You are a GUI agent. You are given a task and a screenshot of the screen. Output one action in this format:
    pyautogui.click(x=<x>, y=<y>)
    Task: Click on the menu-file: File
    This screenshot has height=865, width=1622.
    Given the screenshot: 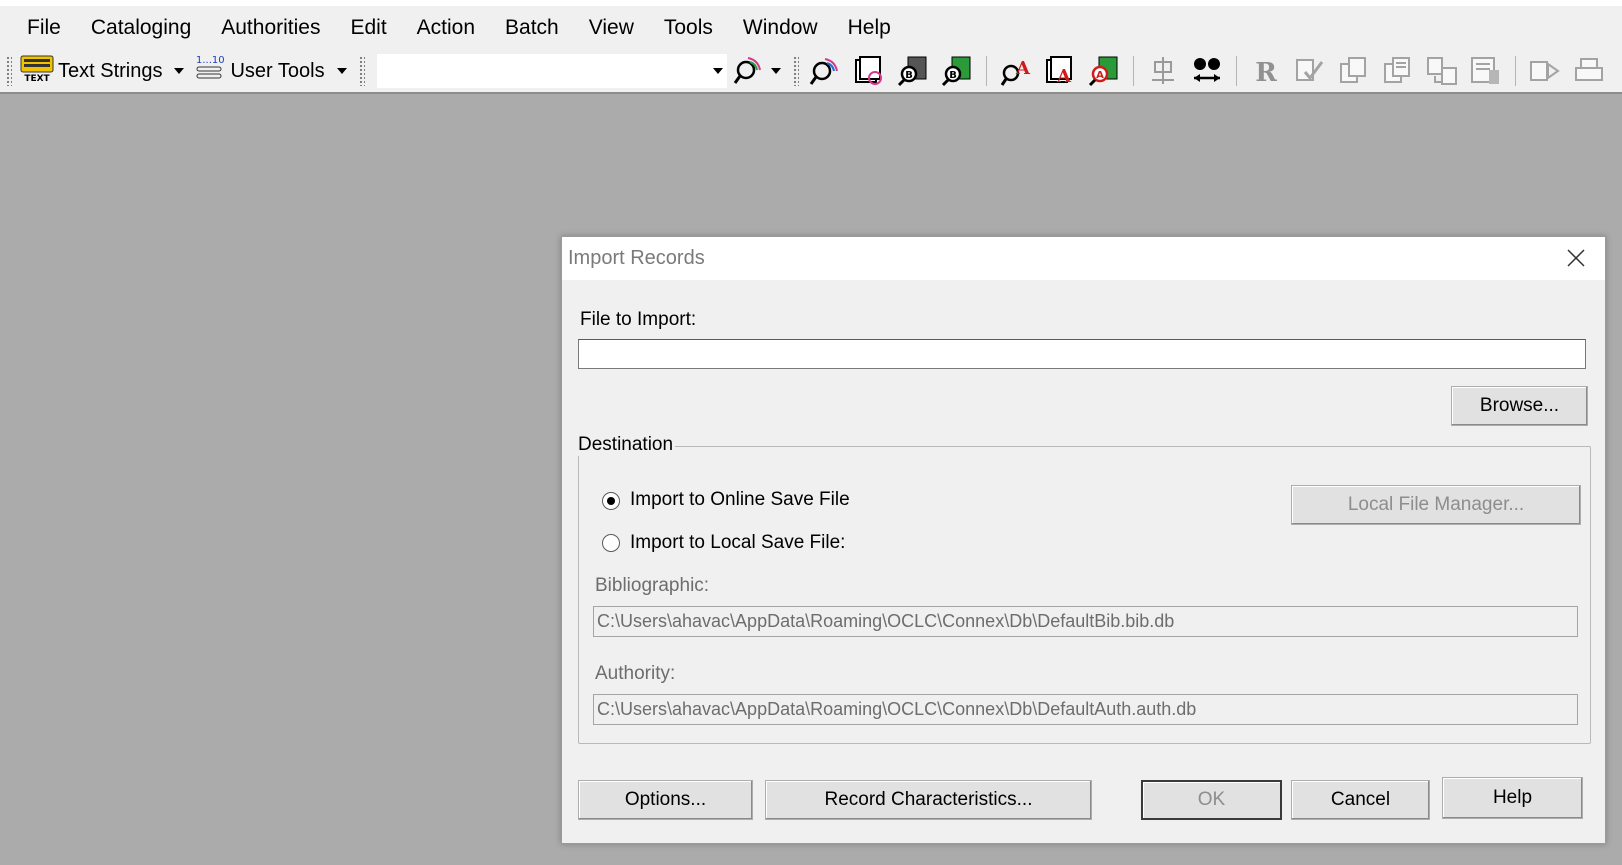 What is the action you would take?
    pyautogui.click(x=44, y=28)
    